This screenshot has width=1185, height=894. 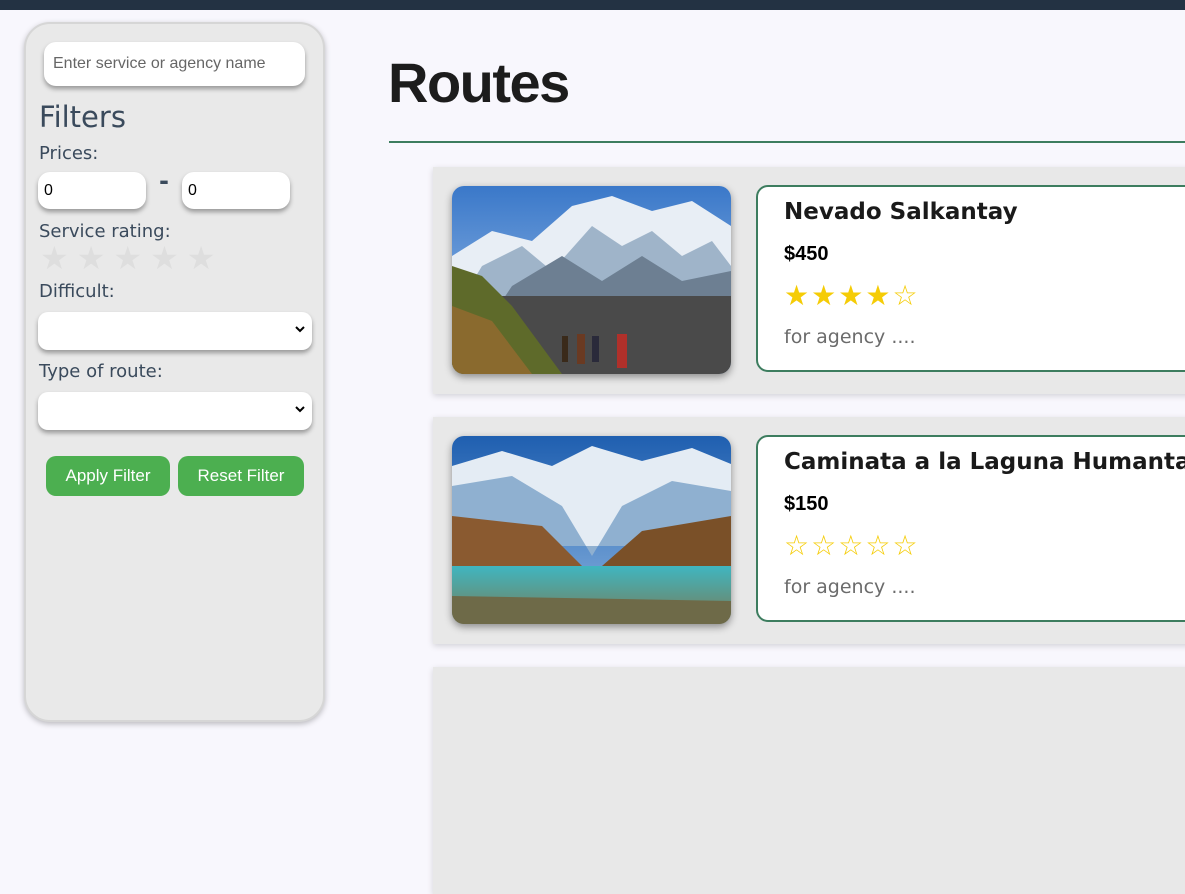 What do you see at coordinates (901, 212) in the screenshot?
I see `route-name: Nevado Salkantay` at bounding box center [901, 212].